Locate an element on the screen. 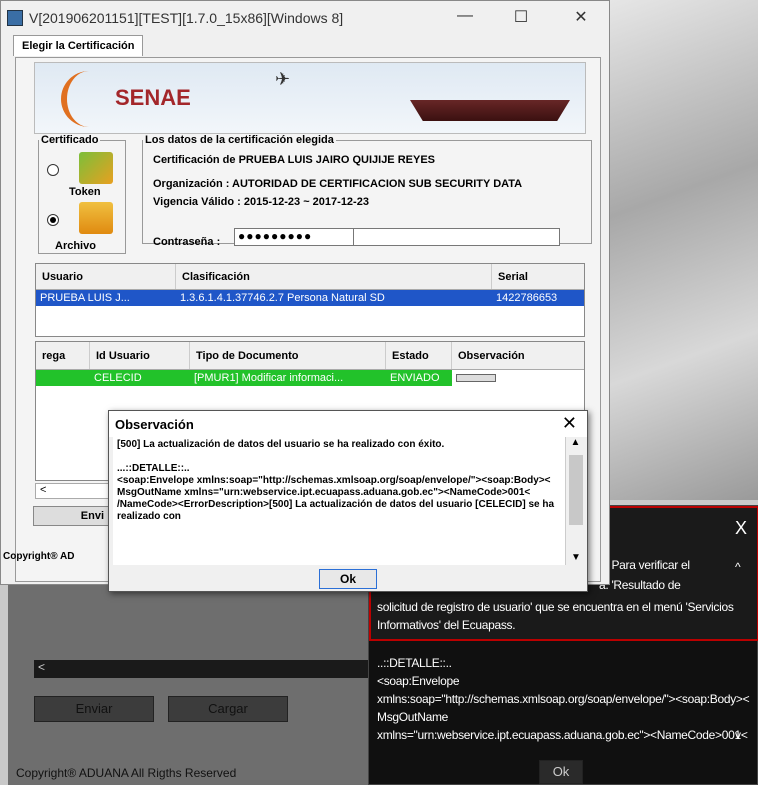 The height and width of the screenshot is (785, 758). message-detail-header: ...::DETALLE::.. is located at coordinates (153, 468).